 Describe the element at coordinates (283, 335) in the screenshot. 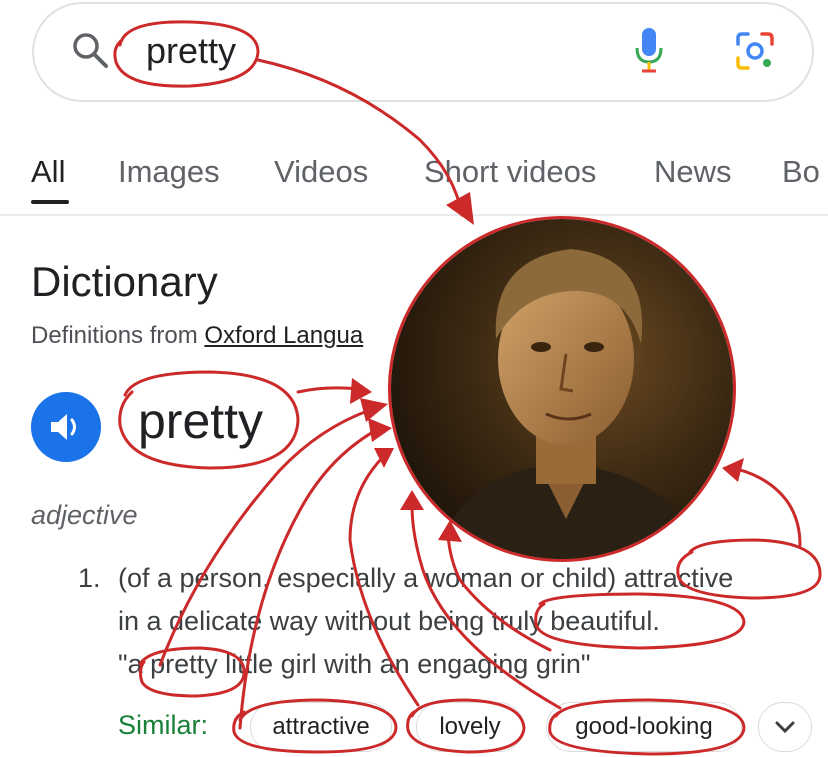

I see `source-link: Oxford Langua` at that location.